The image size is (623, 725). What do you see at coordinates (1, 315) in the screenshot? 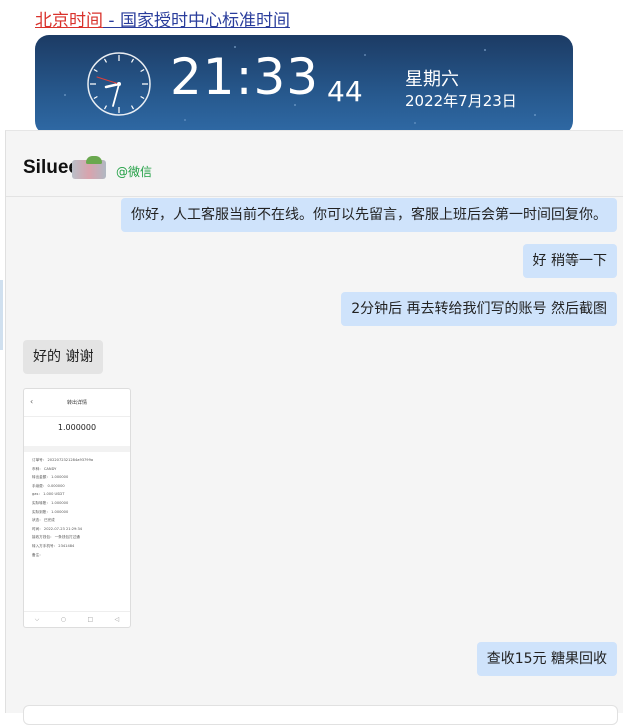
I see `panel-edge-marker` at bounding box center [1, 315].